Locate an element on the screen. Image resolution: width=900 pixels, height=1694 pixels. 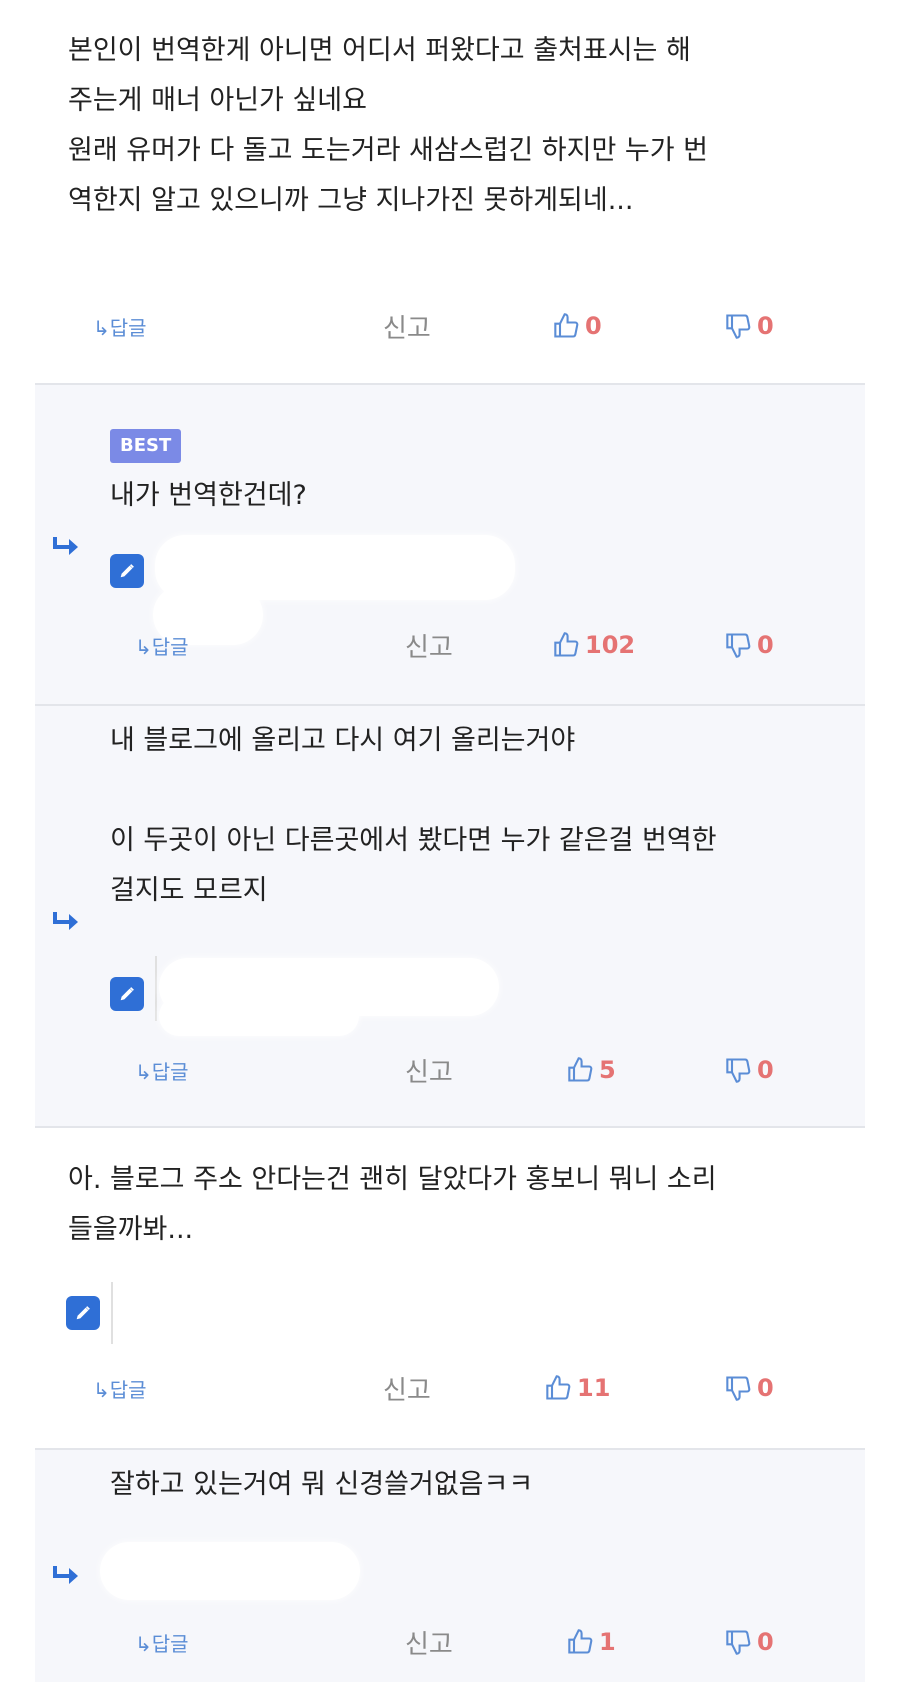
like-button: 102 is located at coordinates (594, 645).